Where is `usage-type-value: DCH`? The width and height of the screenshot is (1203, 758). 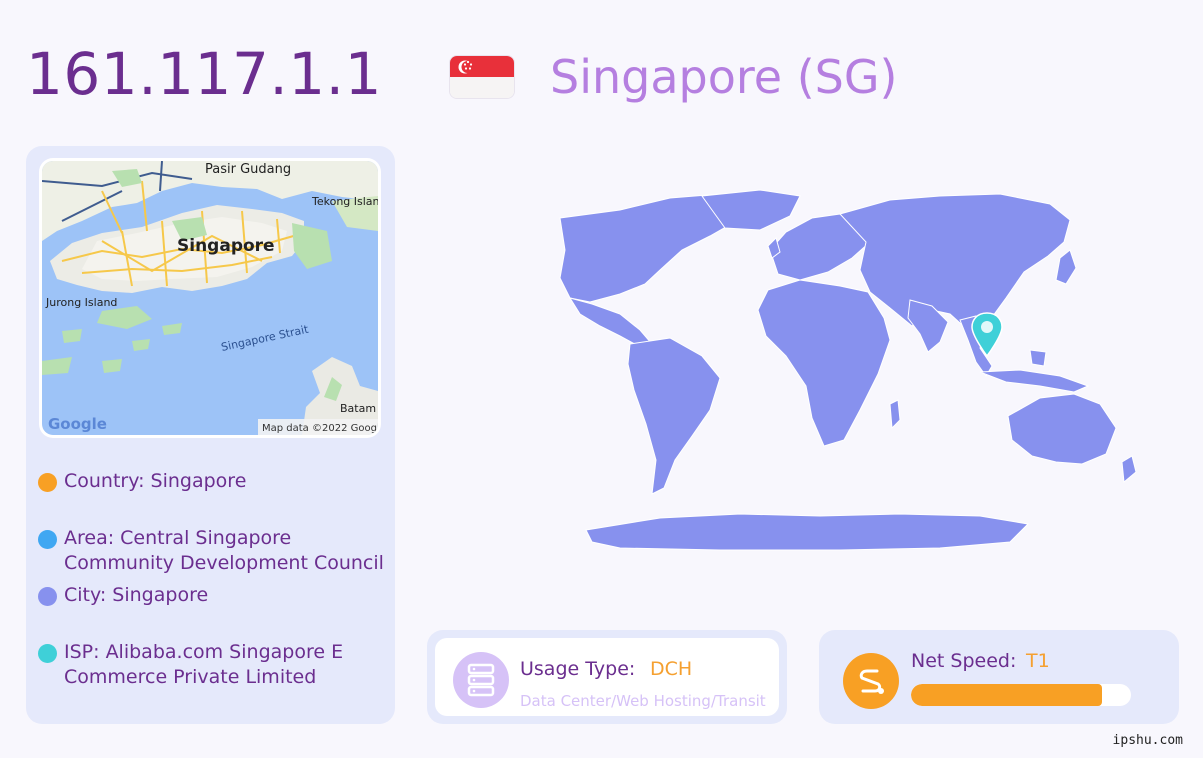
usage-type-value: DCH is located at coordinates (671, 669).